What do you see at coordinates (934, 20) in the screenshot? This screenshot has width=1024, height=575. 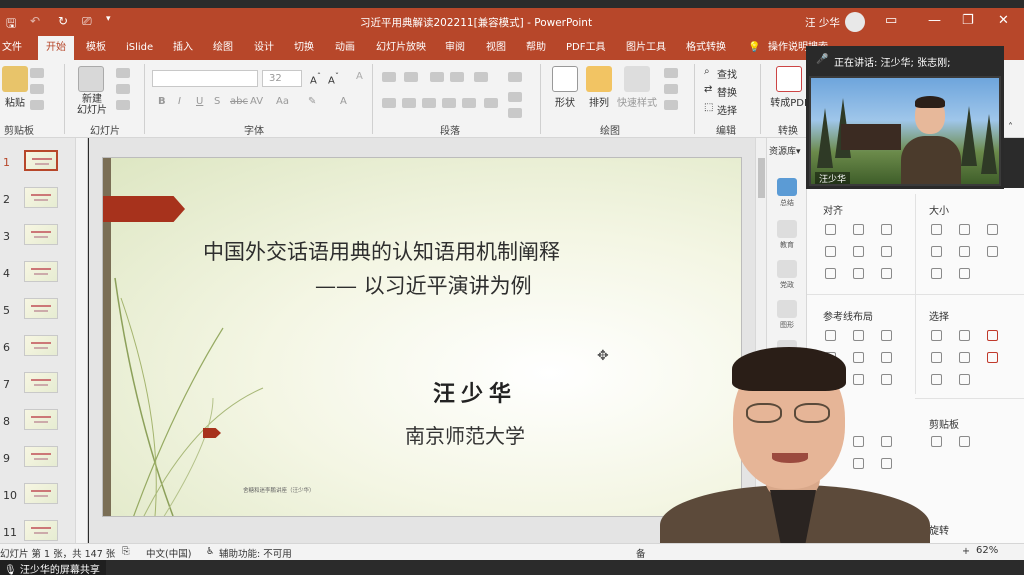 I see `minimize-icon: —` at bounding box center [934, 20].